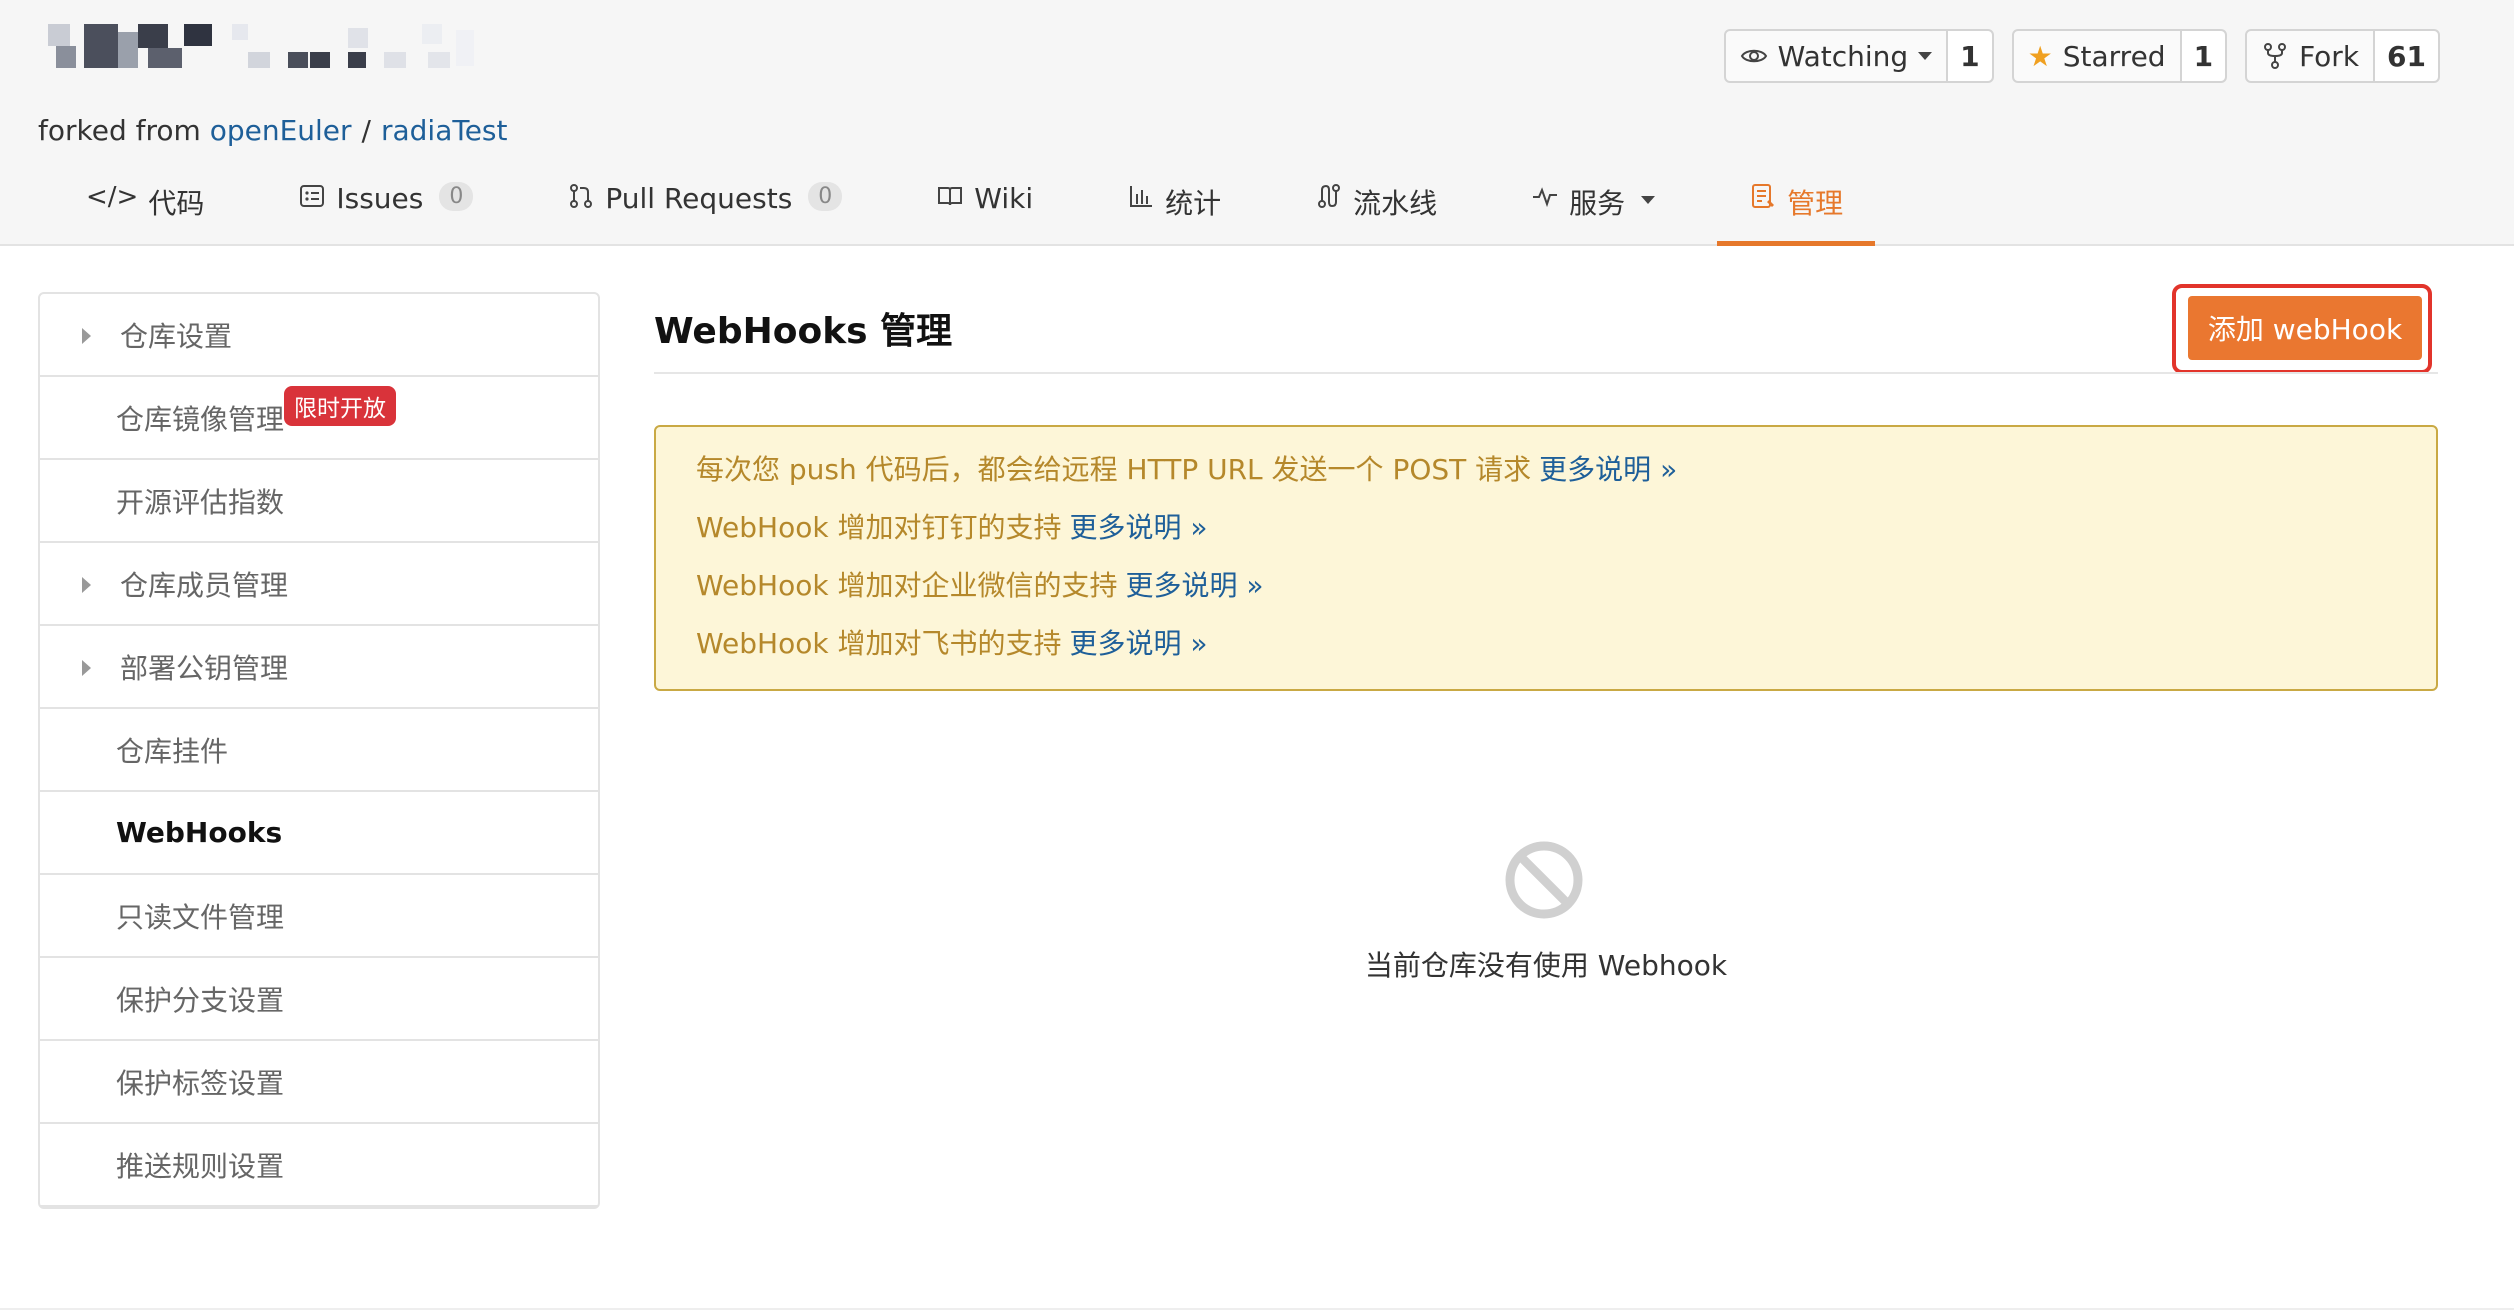  I want to click on add-webhook-button: 添加 webHook, so click(2305, 328).